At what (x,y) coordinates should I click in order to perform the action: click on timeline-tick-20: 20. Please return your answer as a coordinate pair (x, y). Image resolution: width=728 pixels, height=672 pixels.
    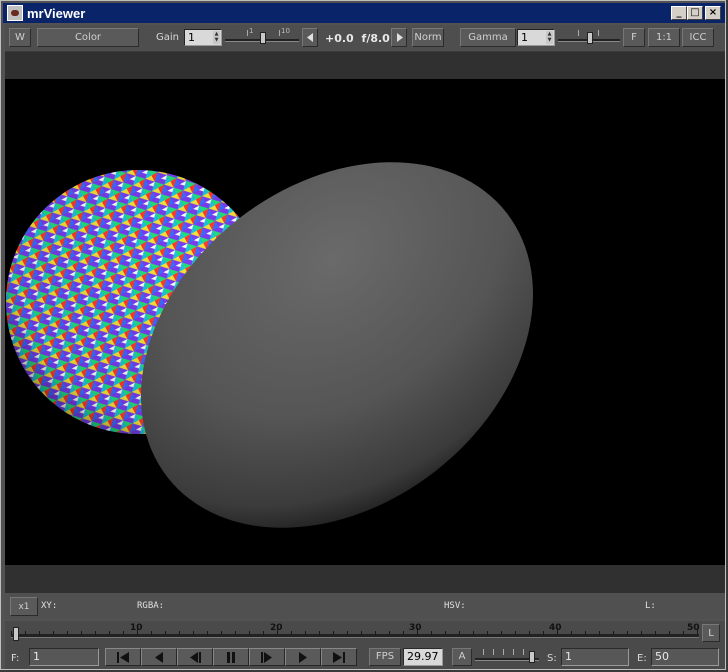
    Looking at the image, I should click on (276, 628).